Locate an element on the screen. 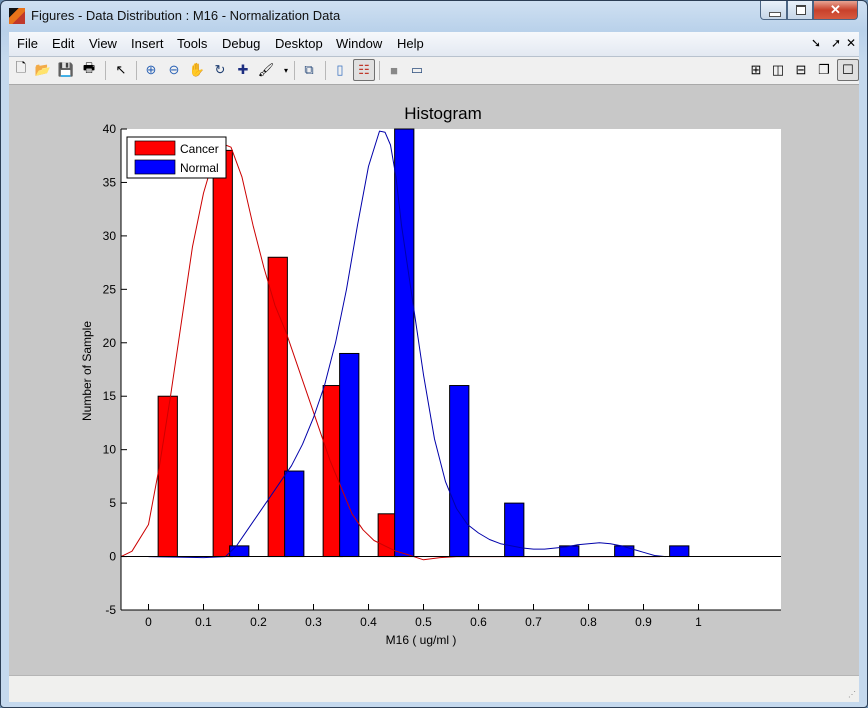 This screenshot has height=708, width=868. y-tick-label: 25 is located at coordinates (110, 289).